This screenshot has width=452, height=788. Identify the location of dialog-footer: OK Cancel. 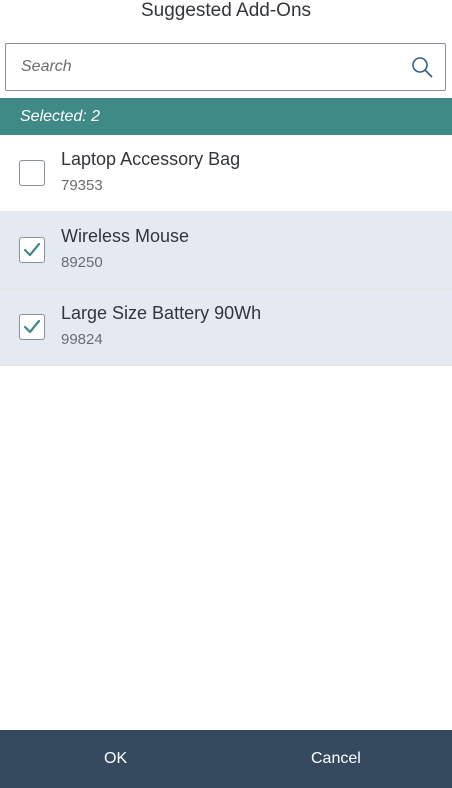
(226, 759).